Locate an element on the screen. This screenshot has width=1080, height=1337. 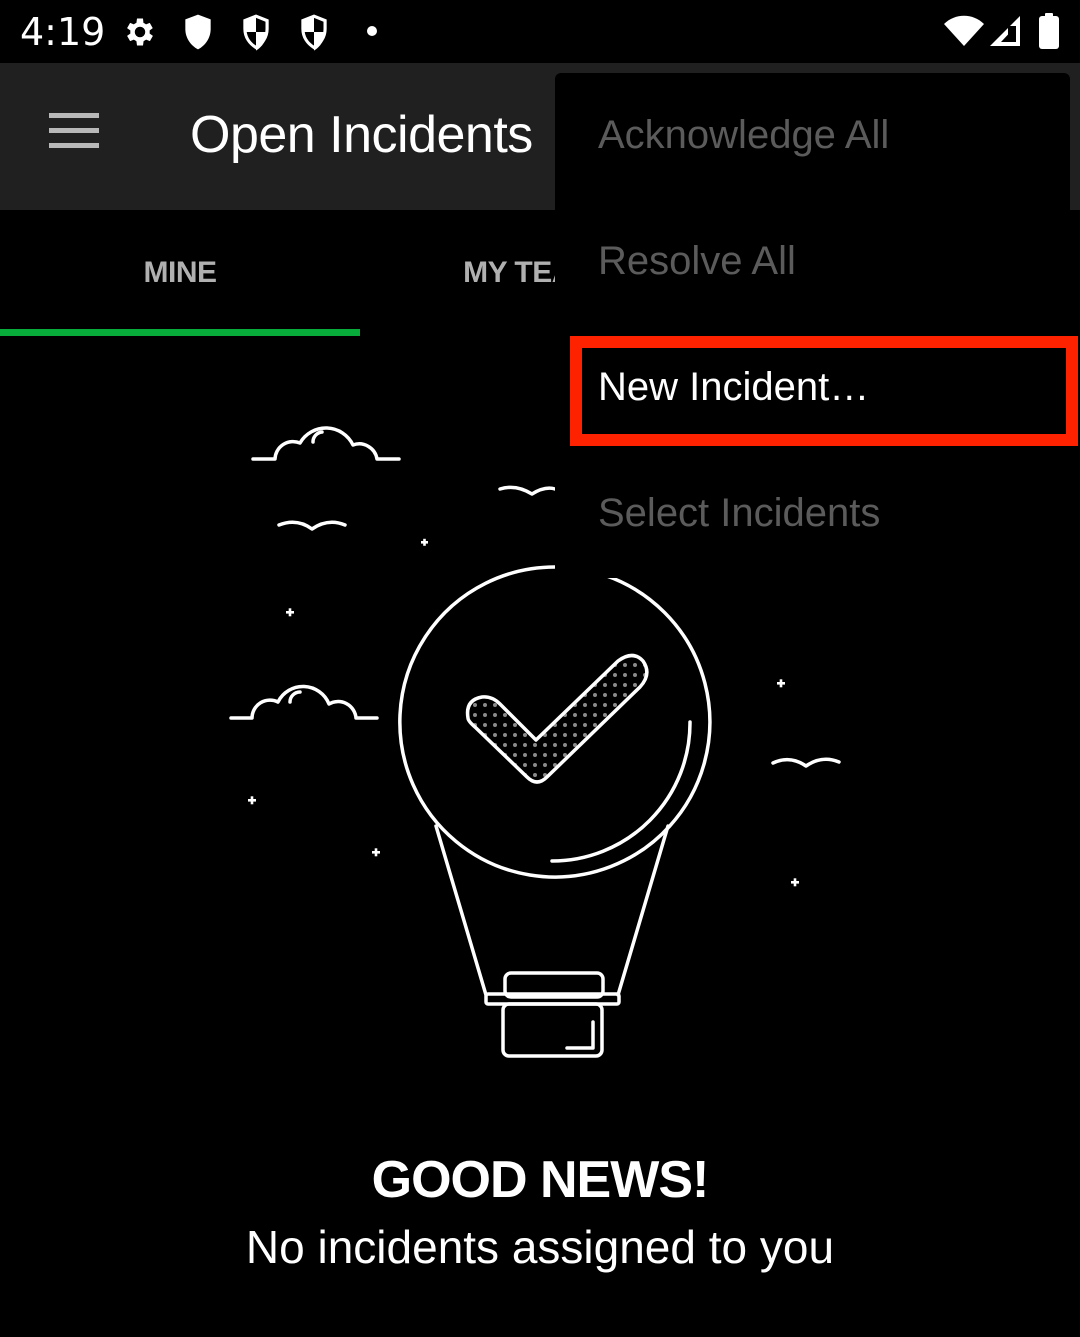
tab-mine-label: MINE is located at coordinates (180, 272).